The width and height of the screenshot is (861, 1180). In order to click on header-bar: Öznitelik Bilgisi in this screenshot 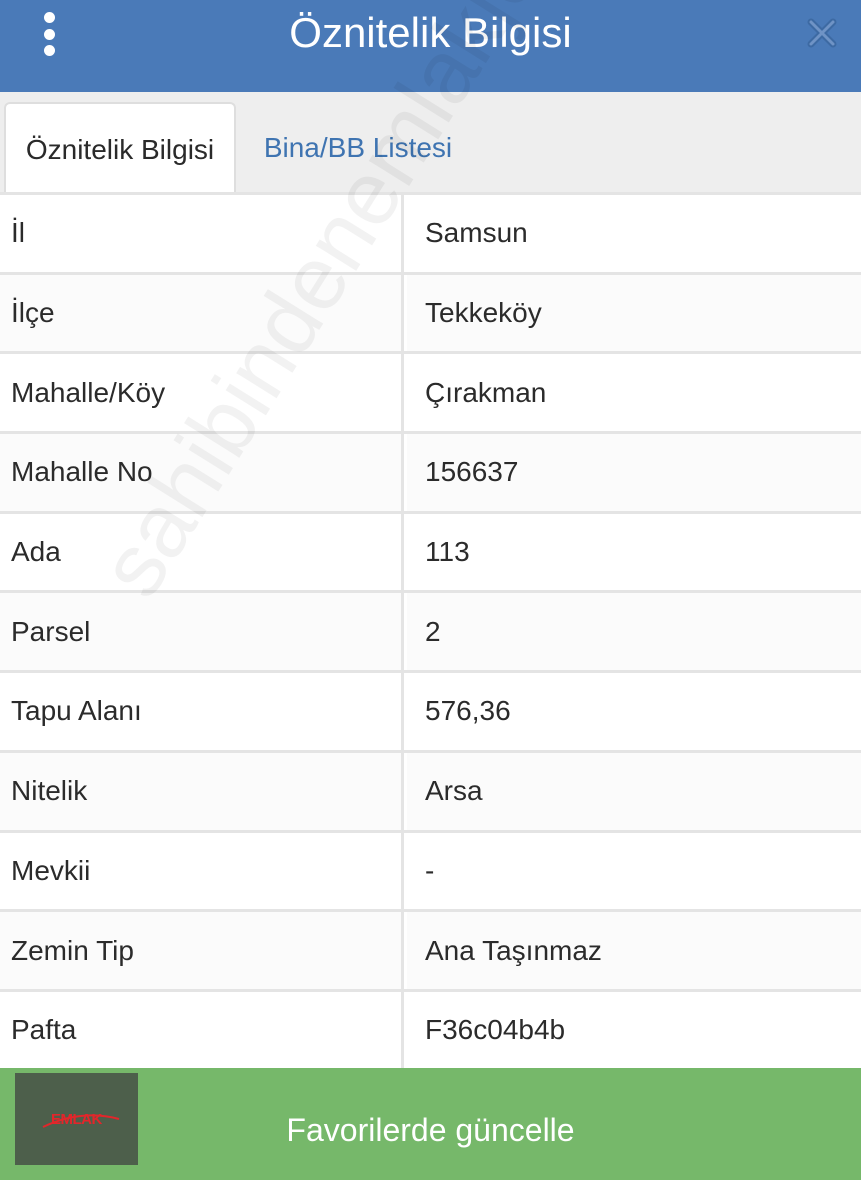, I will do `click(430, 46)`.